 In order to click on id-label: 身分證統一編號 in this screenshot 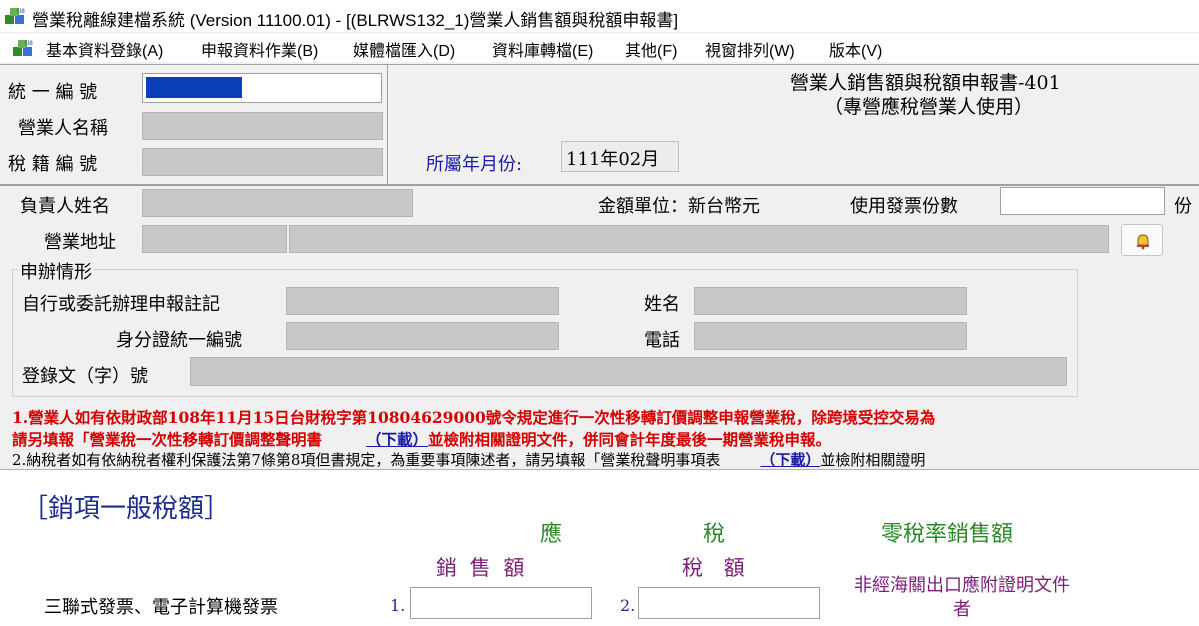, I will do `click(179, 340)`.